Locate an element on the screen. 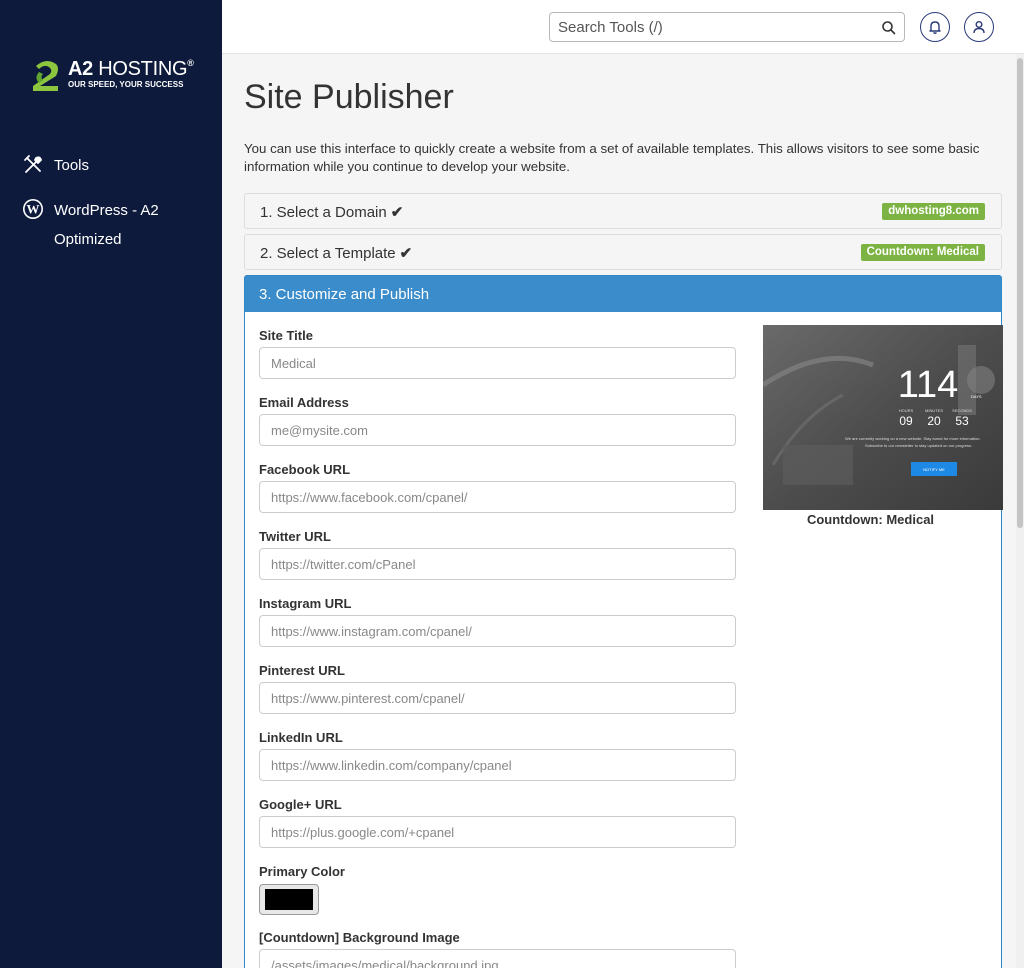 The height and width of the screenshot is (968, 1024). top-header is located at coordinates (623, 27).